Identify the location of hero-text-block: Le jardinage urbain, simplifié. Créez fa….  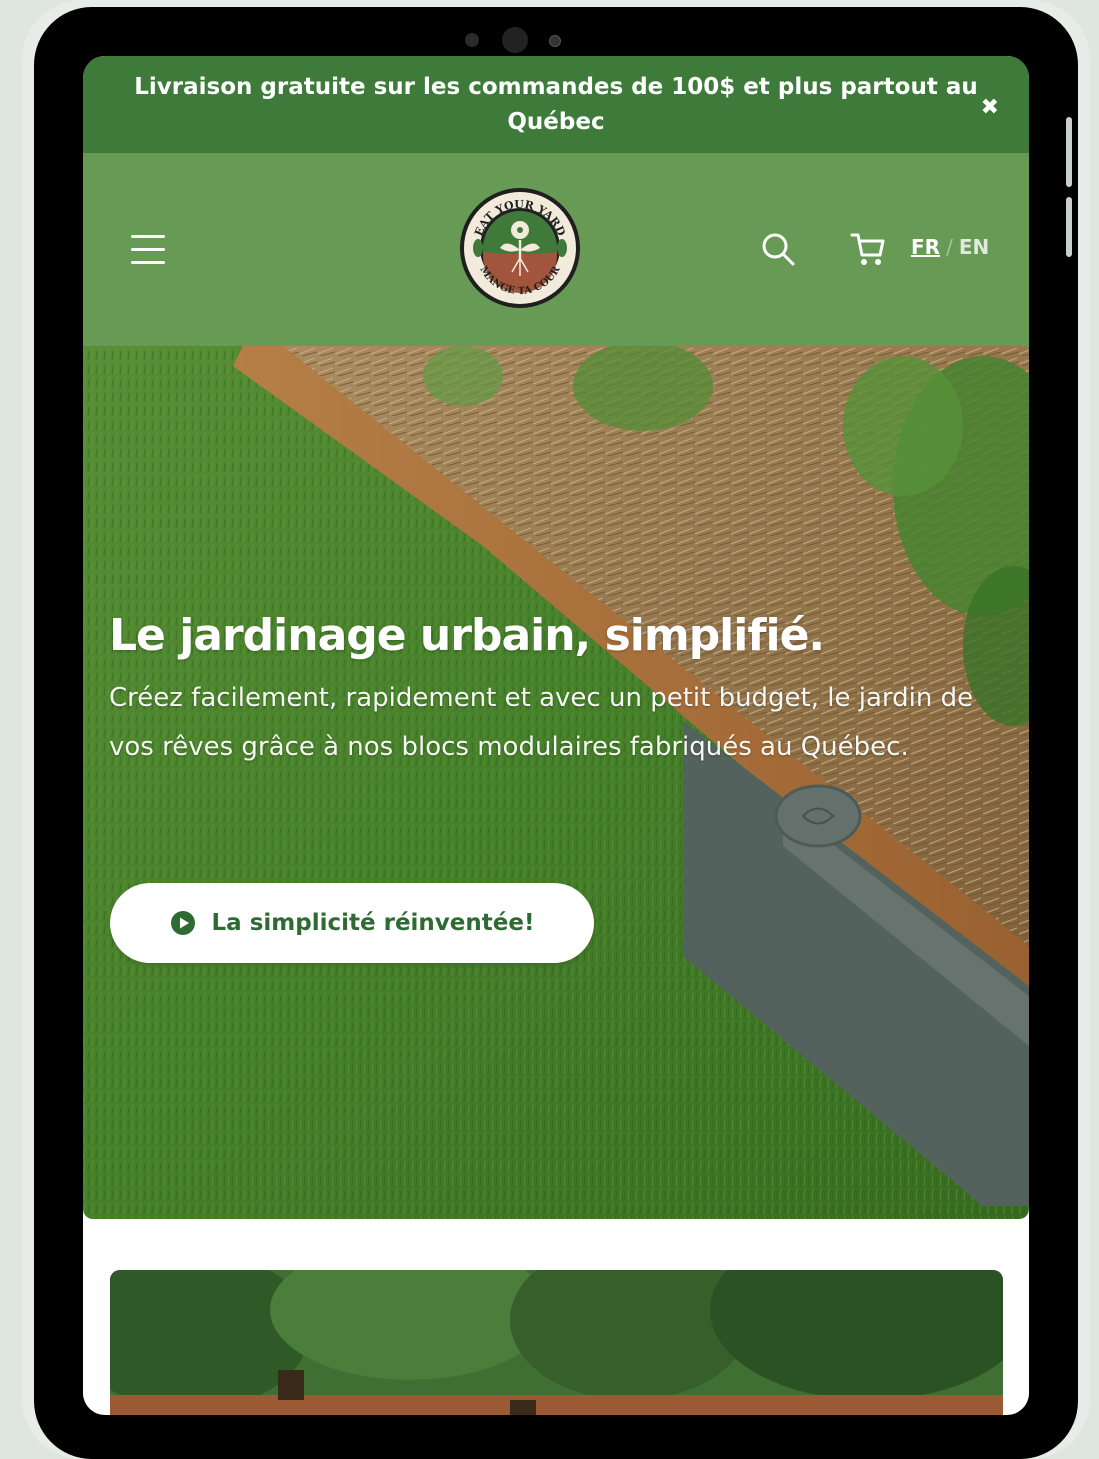
(559, 690).